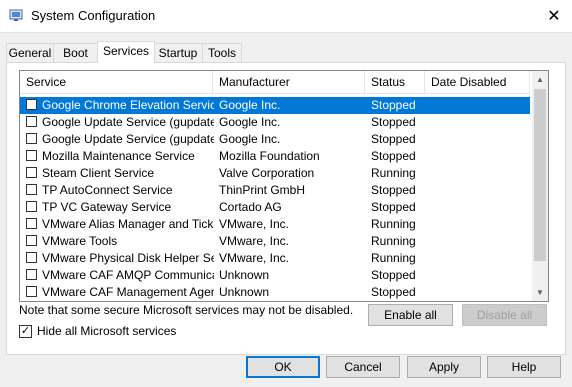 This screenshot has width=572, height=387. Describe the element at coordinates (410, 315) in the screenshot. I see `enable-all-button: Enable all` at that location.